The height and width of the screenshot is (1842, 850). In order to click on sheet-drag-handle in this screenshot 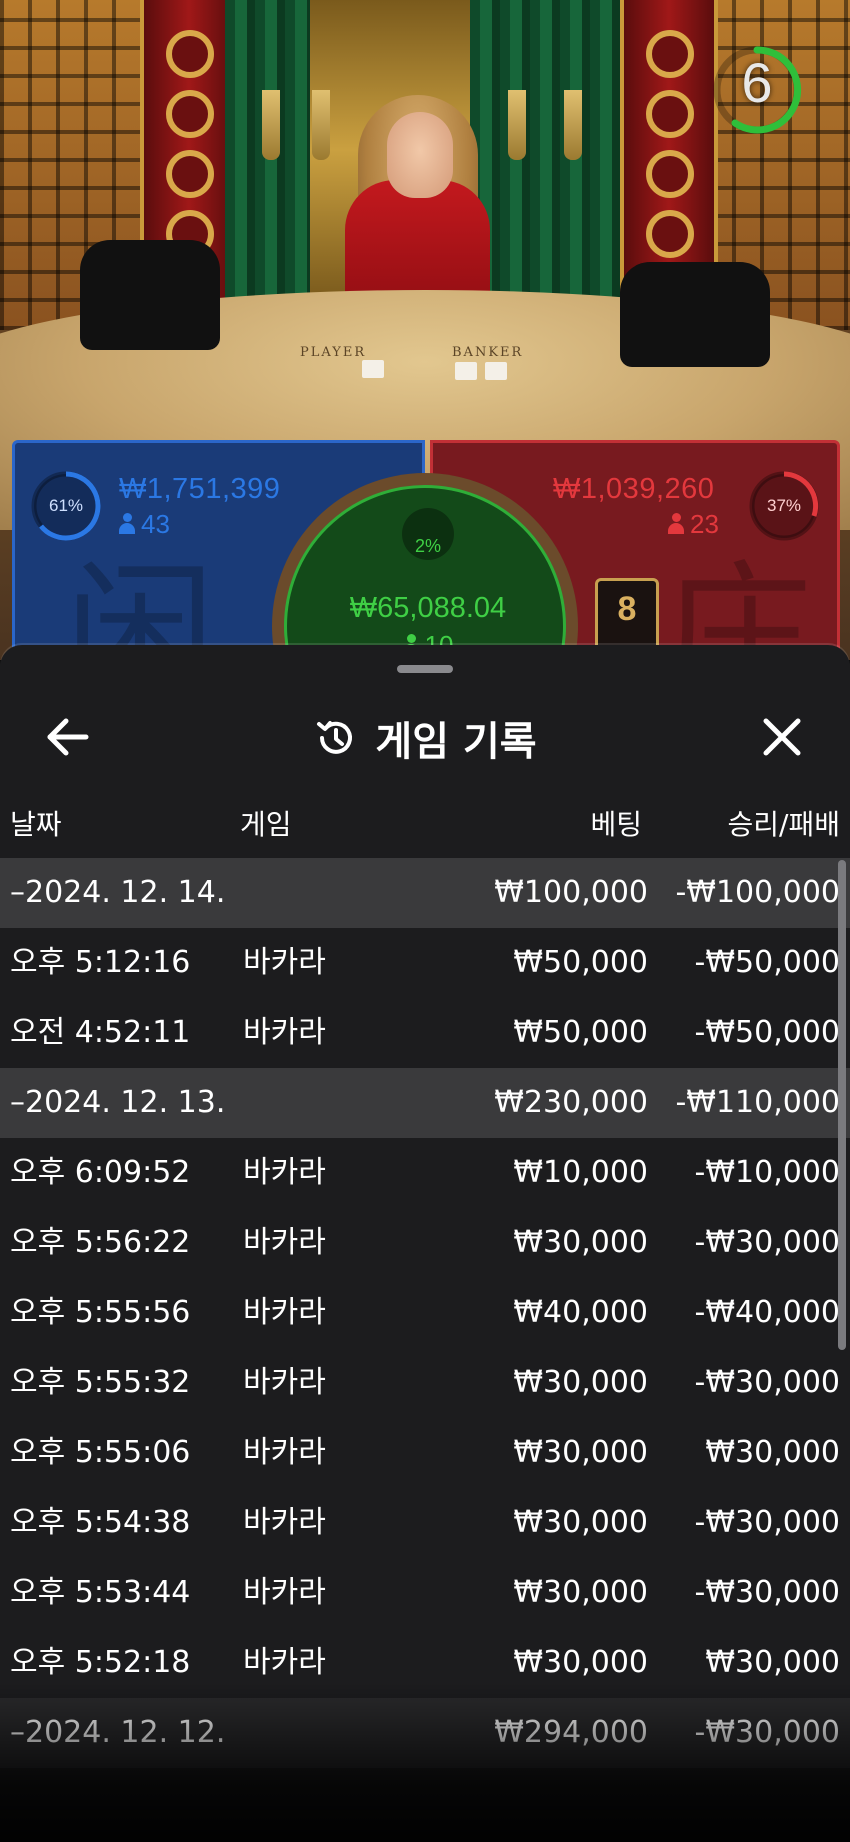, I will do `click(425, 669)`.